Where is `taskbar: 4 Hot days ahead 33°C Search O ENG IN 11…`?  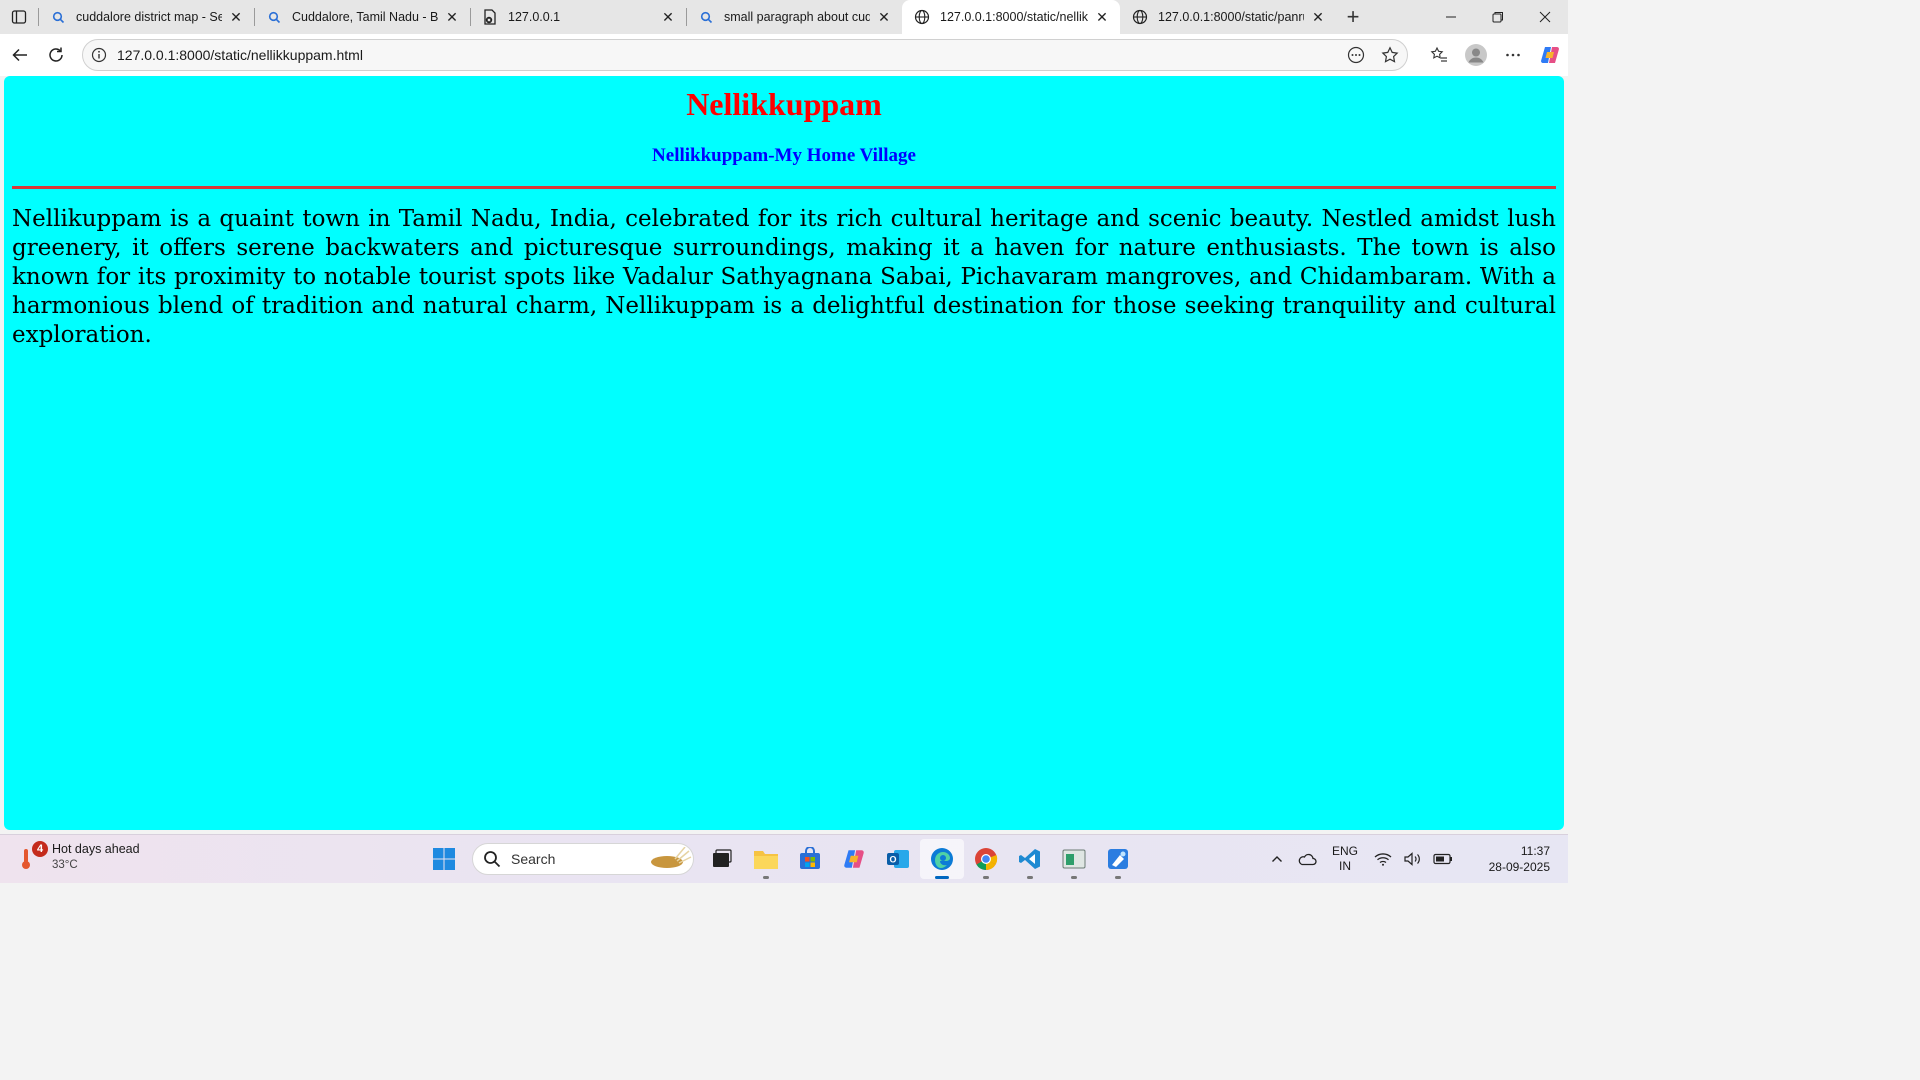
taskbar: 4 Hot days ahead 33°C Search O ENG IN 11… is located at coordinates (784, 858).